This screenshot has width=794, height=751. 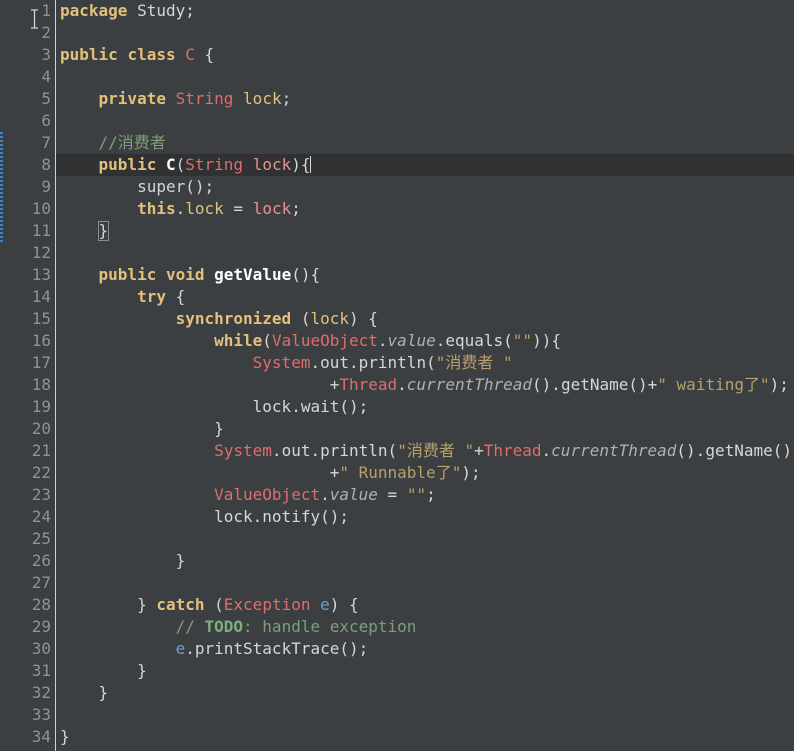 What do you see at coordinates (272, 208) in the screenshot?
I see `parameter-lock: lock` at bounding box center [272, 208].